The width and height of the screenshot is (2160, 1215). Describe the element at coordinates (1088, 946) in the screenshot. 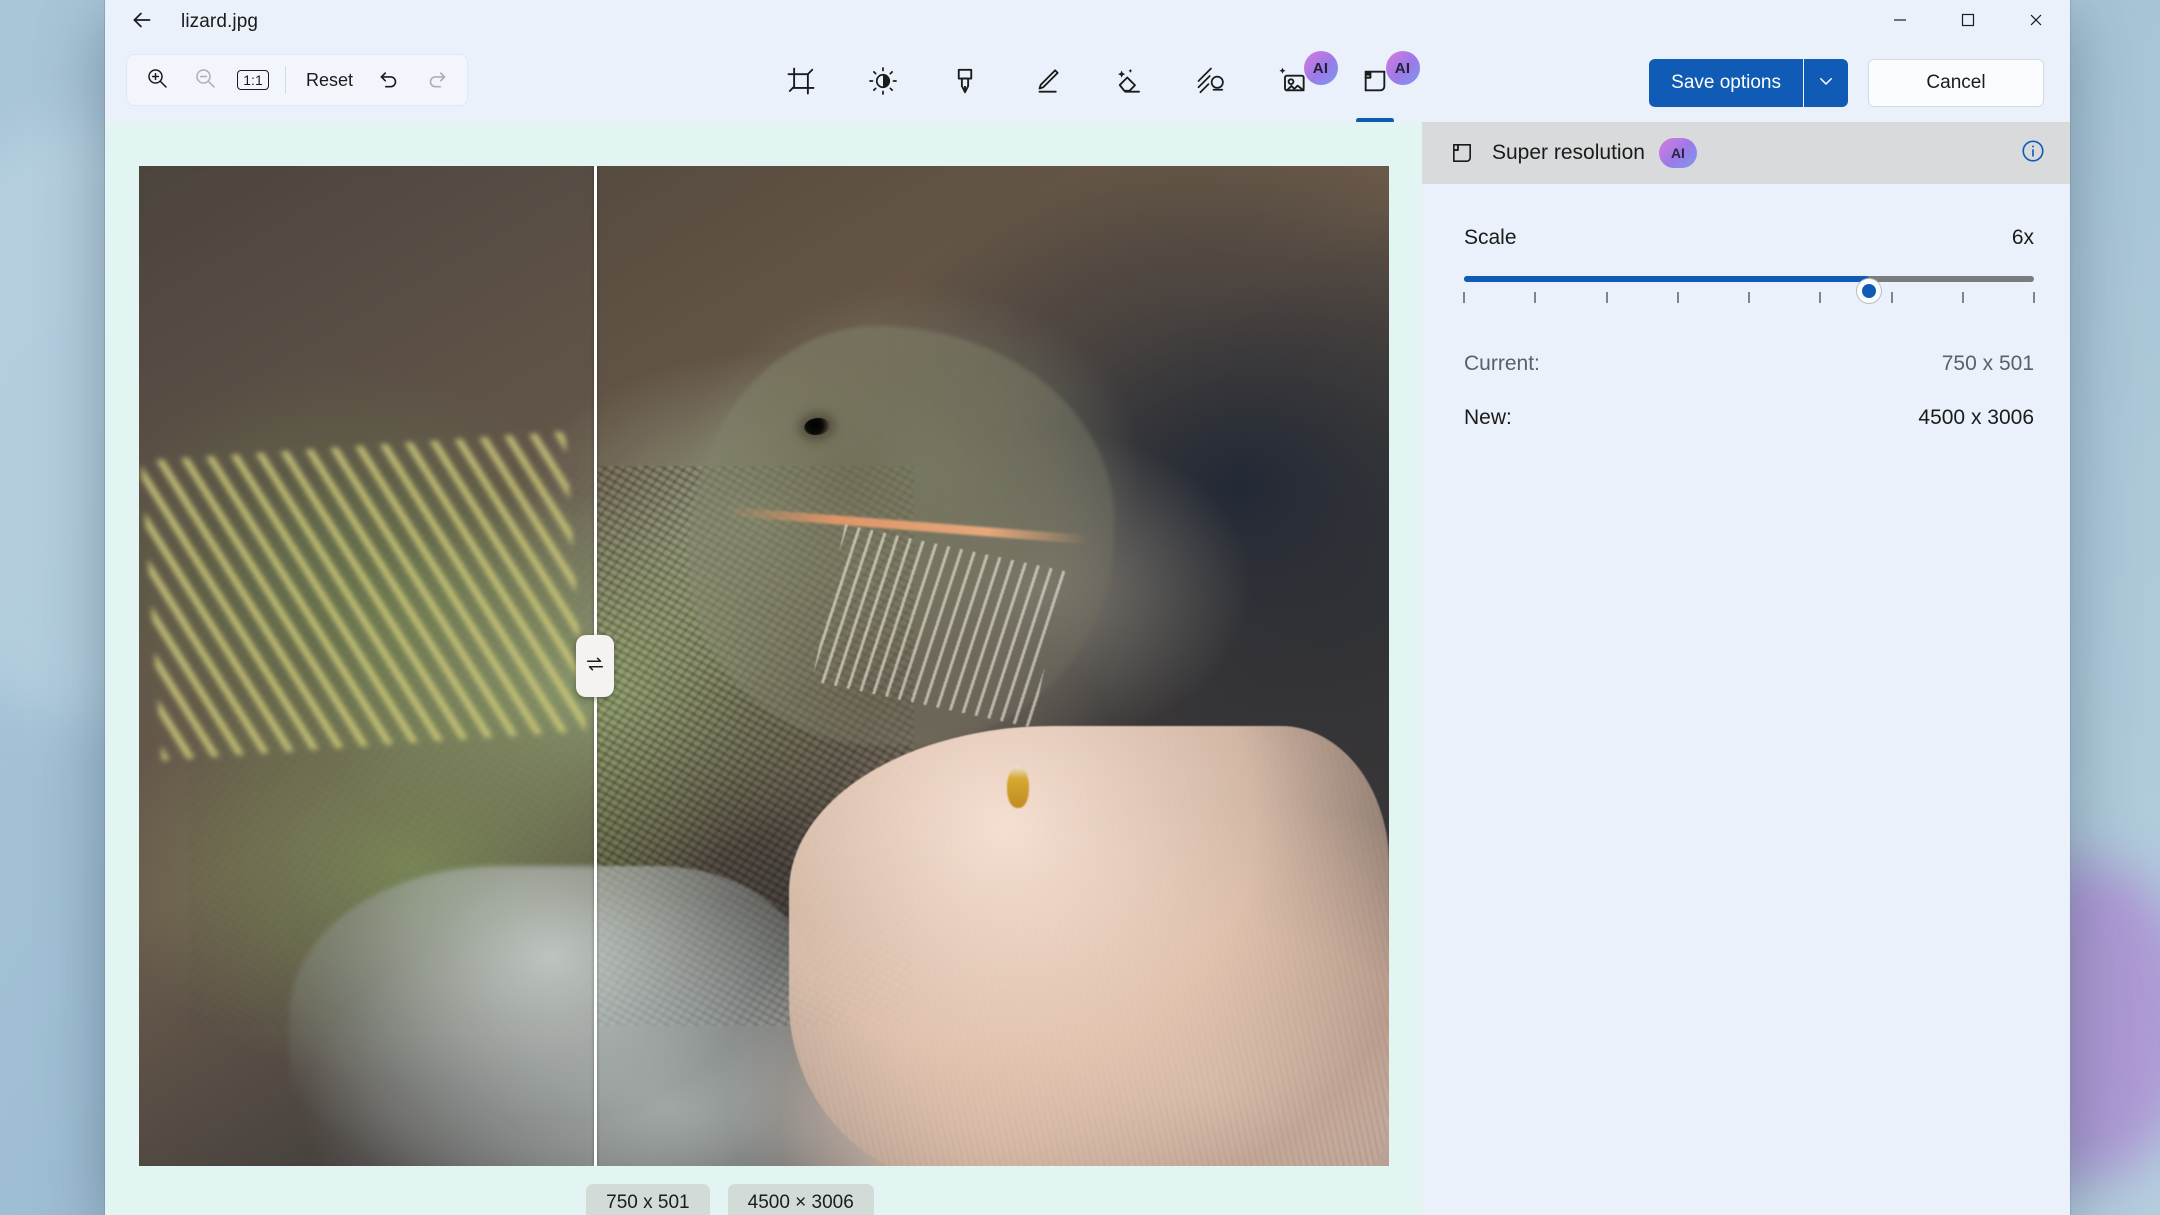

I see `rock-right` at that location.